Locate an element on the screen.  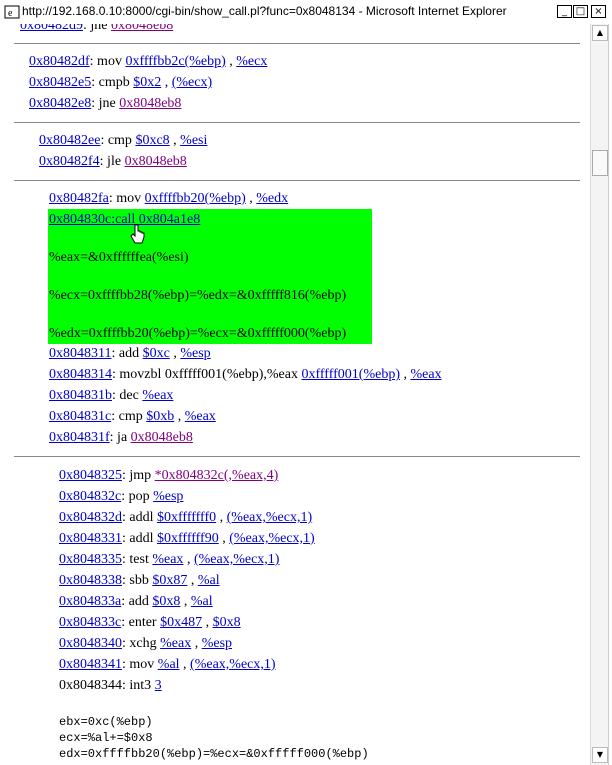
address-link: 0x804831b is located at coordinates (80, 395).